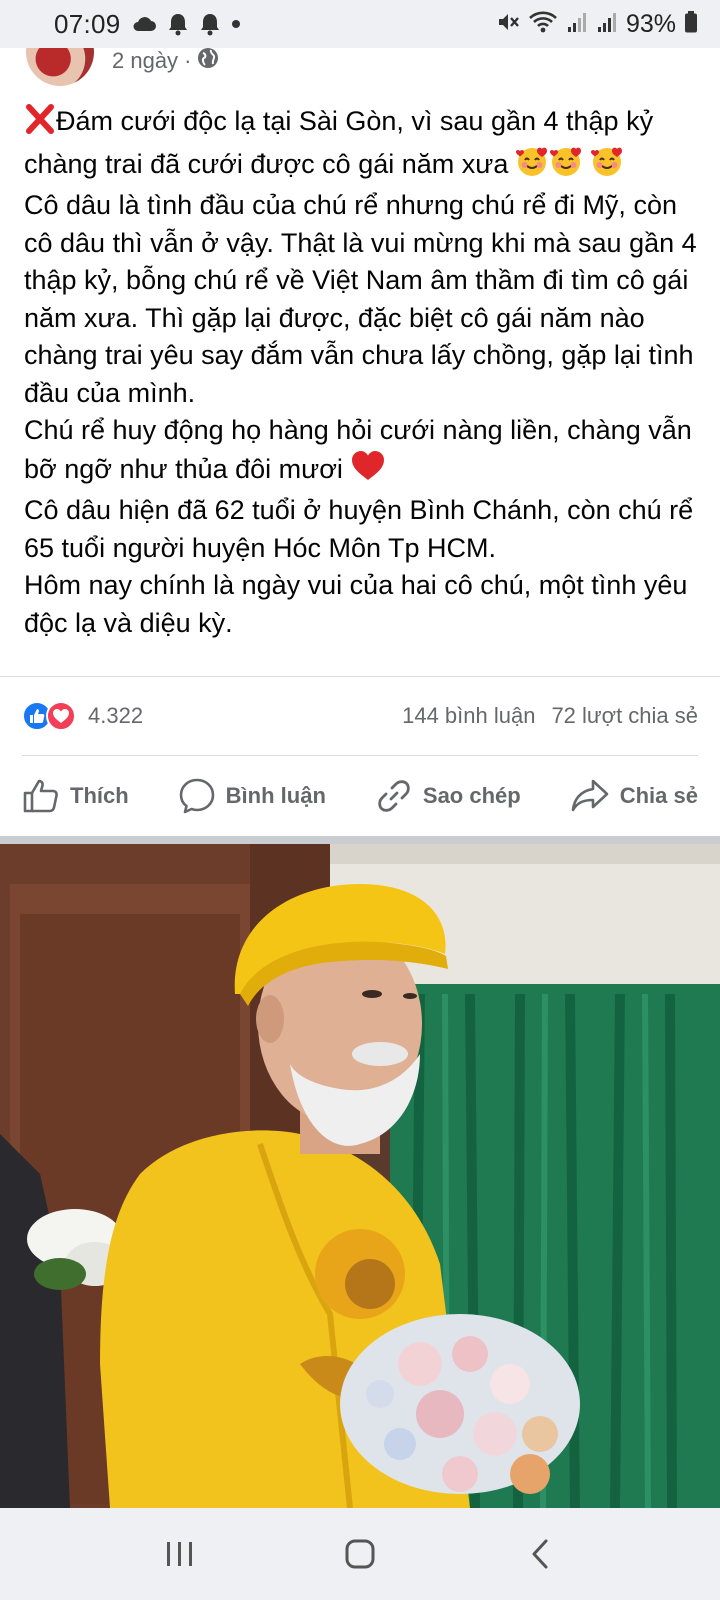 The image size is (720, 1600). I want to click on back-icon, so click(540, 1554).